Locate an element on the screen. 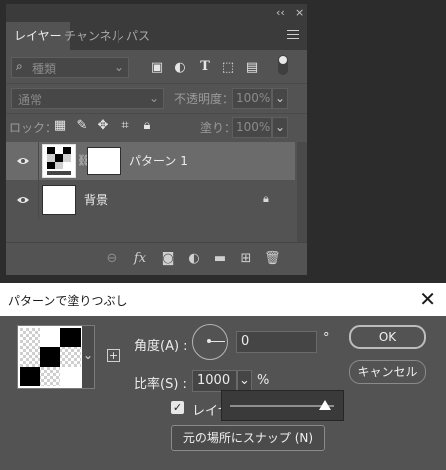  link-with-layer-checkbox: ✓ is located at coordinates (177, 407).